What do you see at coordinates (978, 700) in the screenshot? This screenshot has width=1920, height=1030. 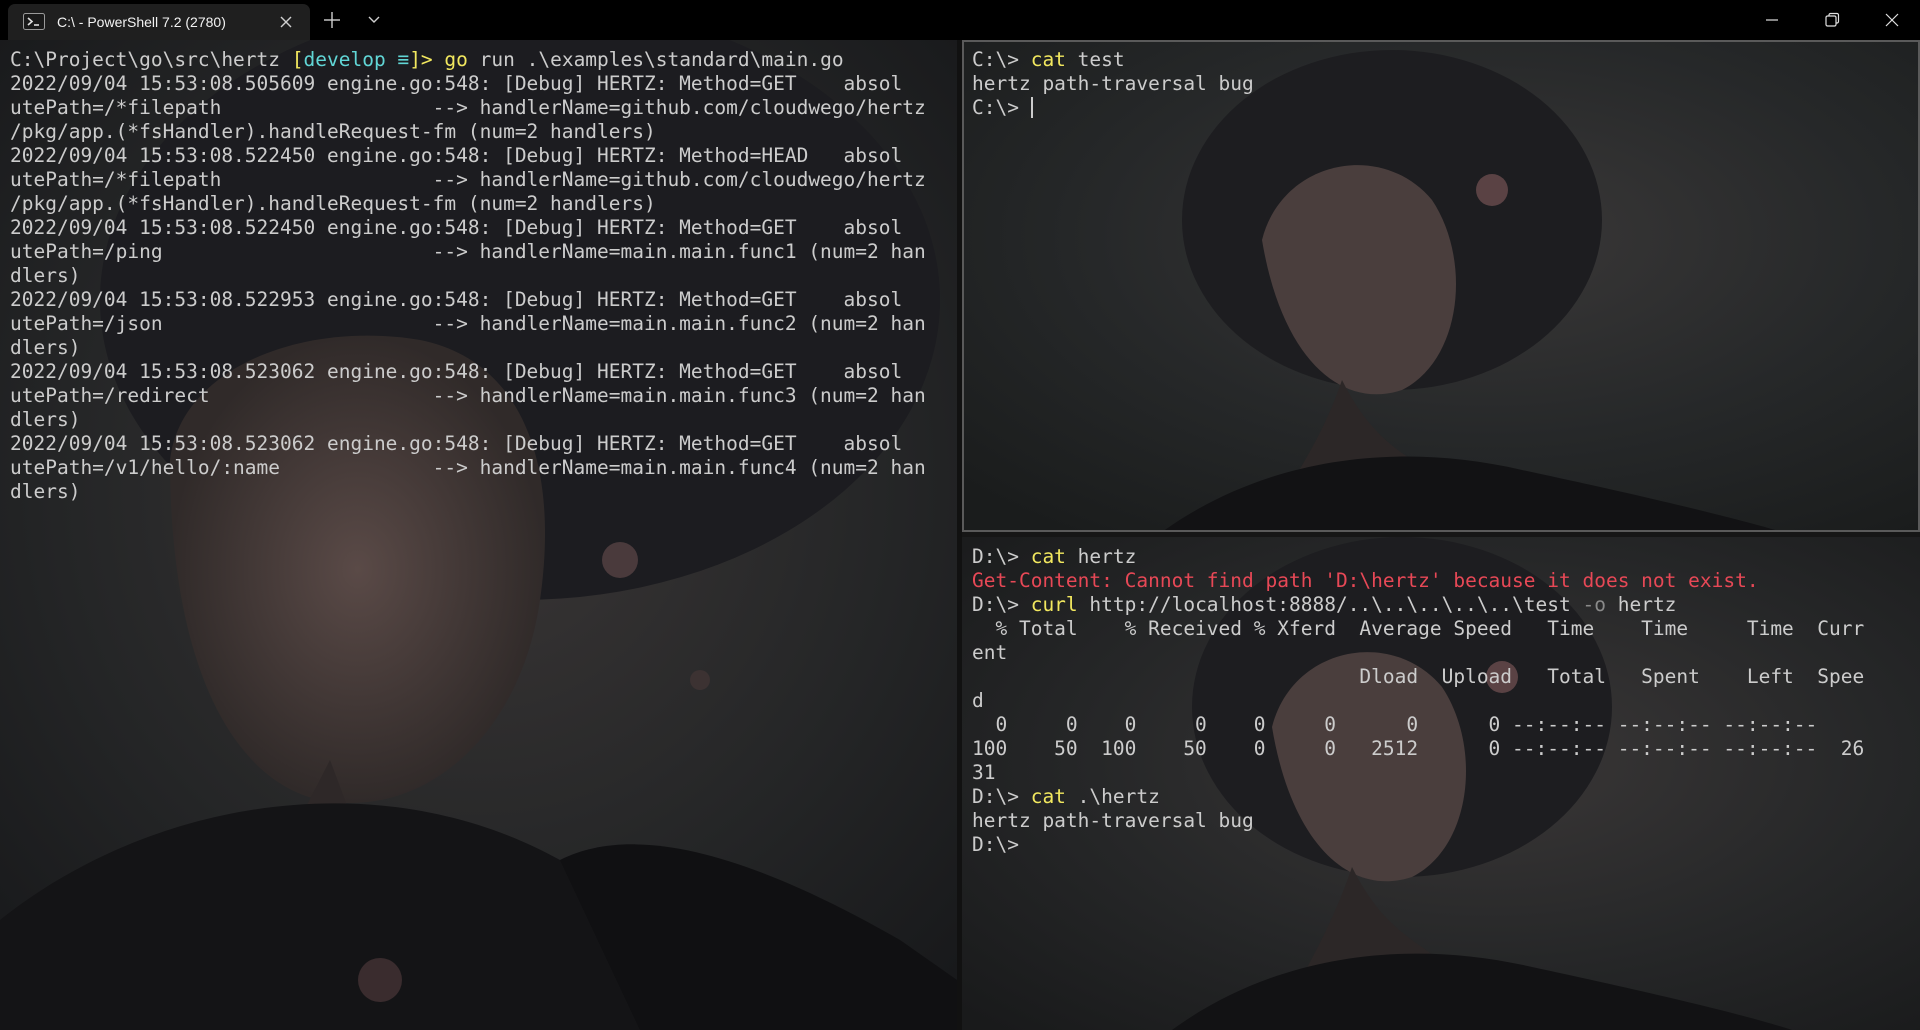 I see `curl-line: d` at bounding box center [978, 700].